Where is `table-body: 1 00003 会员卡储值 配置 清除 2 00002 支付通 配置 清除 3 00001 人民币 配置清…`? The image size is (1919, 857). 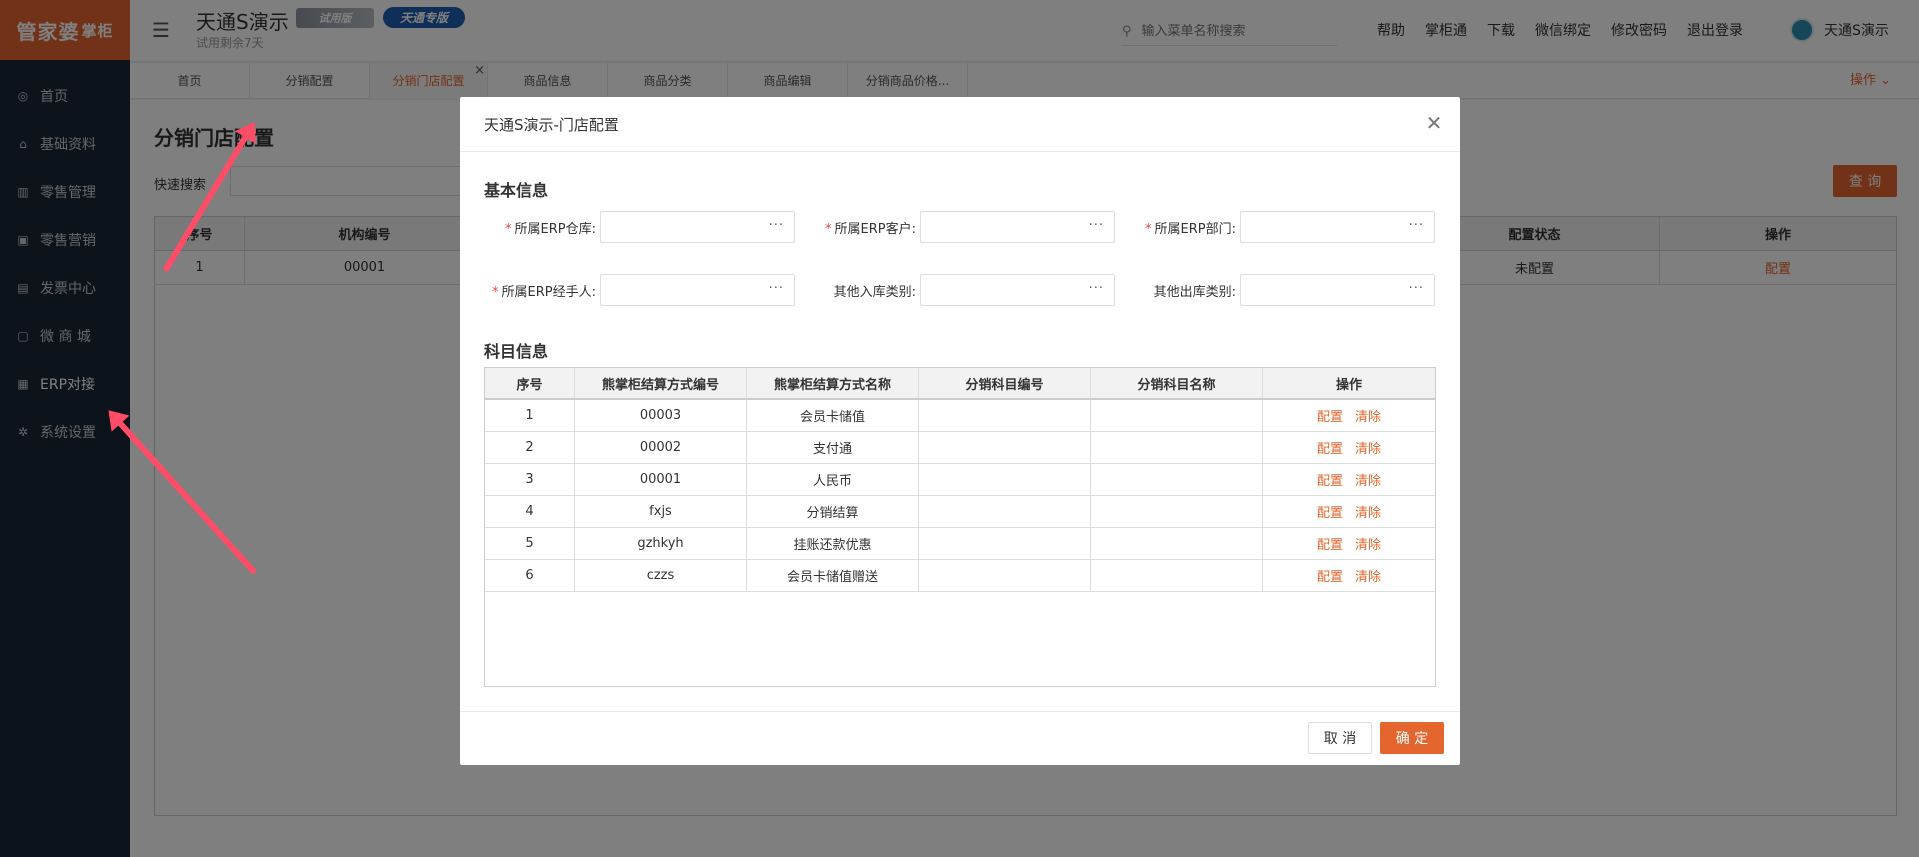 table-body: 1 00003 会员卡储值 配置 清除 2 00002 支付通 配置 清除 3 00001 人民币 配置清… is located at coordinates (960, 496).